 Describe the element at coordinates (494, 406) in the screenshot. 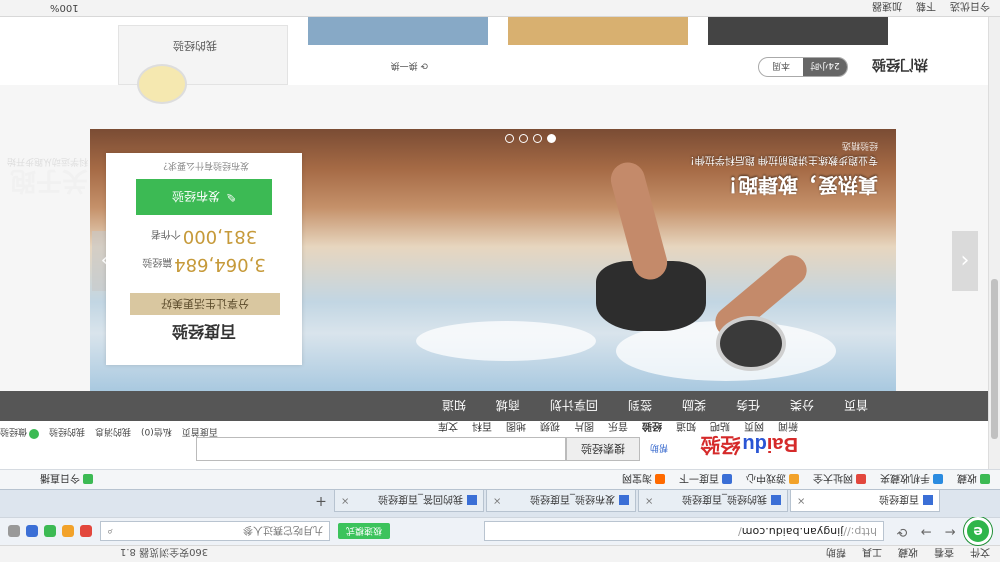

I see `category-nav: 首页 分类 任务 奖励 签到 回享计划 商城 知道` at that location.